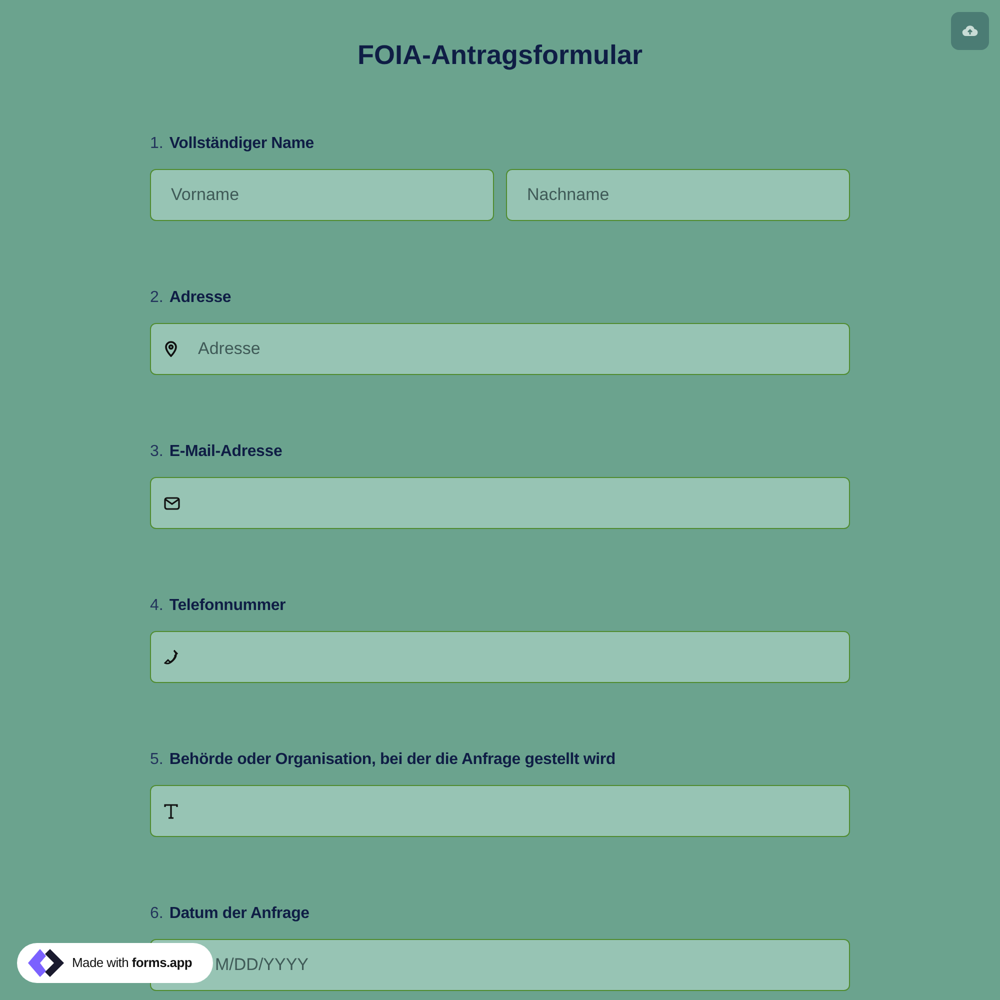 Image resolution: width=1000 pixels, height=1000 pixels. I want to click on input-field: Vorname, so click(322, 195).